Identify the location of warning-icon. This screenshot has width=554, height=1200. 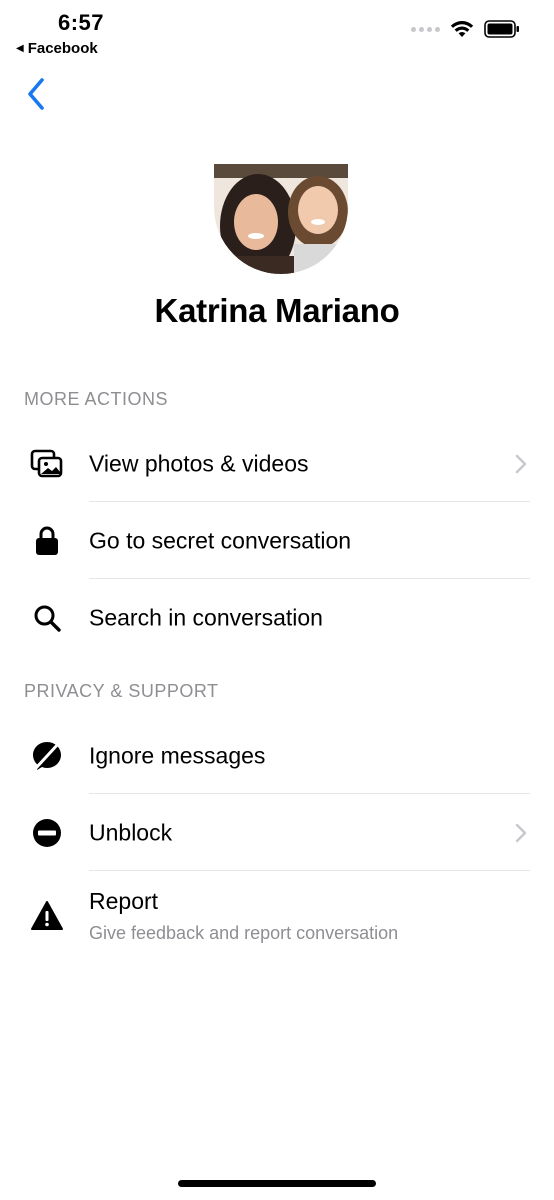
(47, 916).